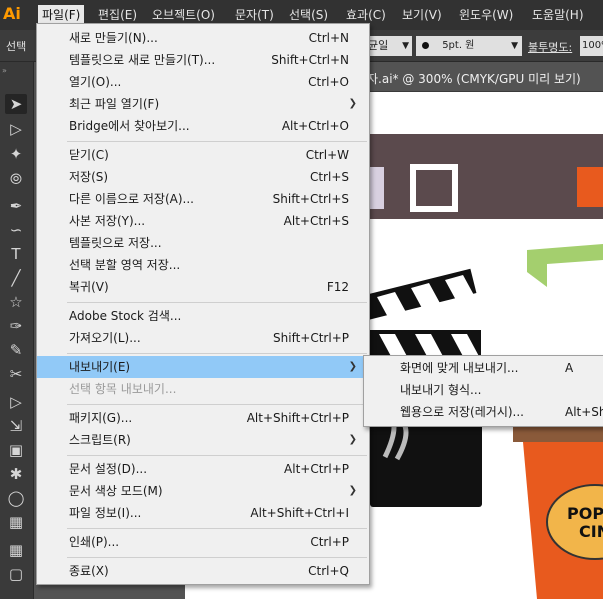 Image resolution: width=603 pixels, height=599 pixels. I want to click on menu-help: 도움말(H), so click(558, 15).